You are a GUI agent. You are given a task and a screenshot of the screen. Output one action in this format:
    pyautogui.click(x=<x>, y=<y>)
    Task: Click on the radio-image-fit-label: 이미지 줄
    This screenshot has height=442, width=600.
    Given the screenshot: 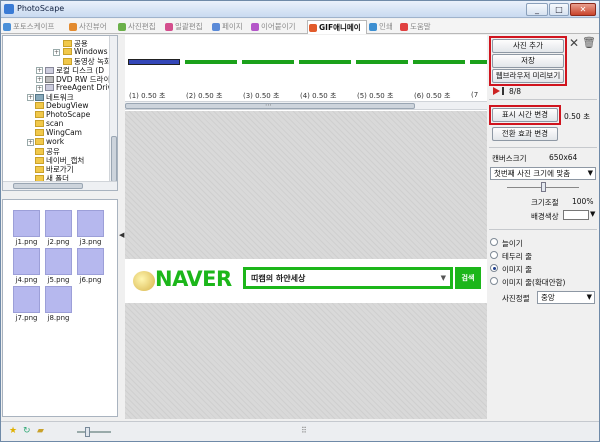 What is the action you would take?
    pyautogui.click(x=517, y=269)
    